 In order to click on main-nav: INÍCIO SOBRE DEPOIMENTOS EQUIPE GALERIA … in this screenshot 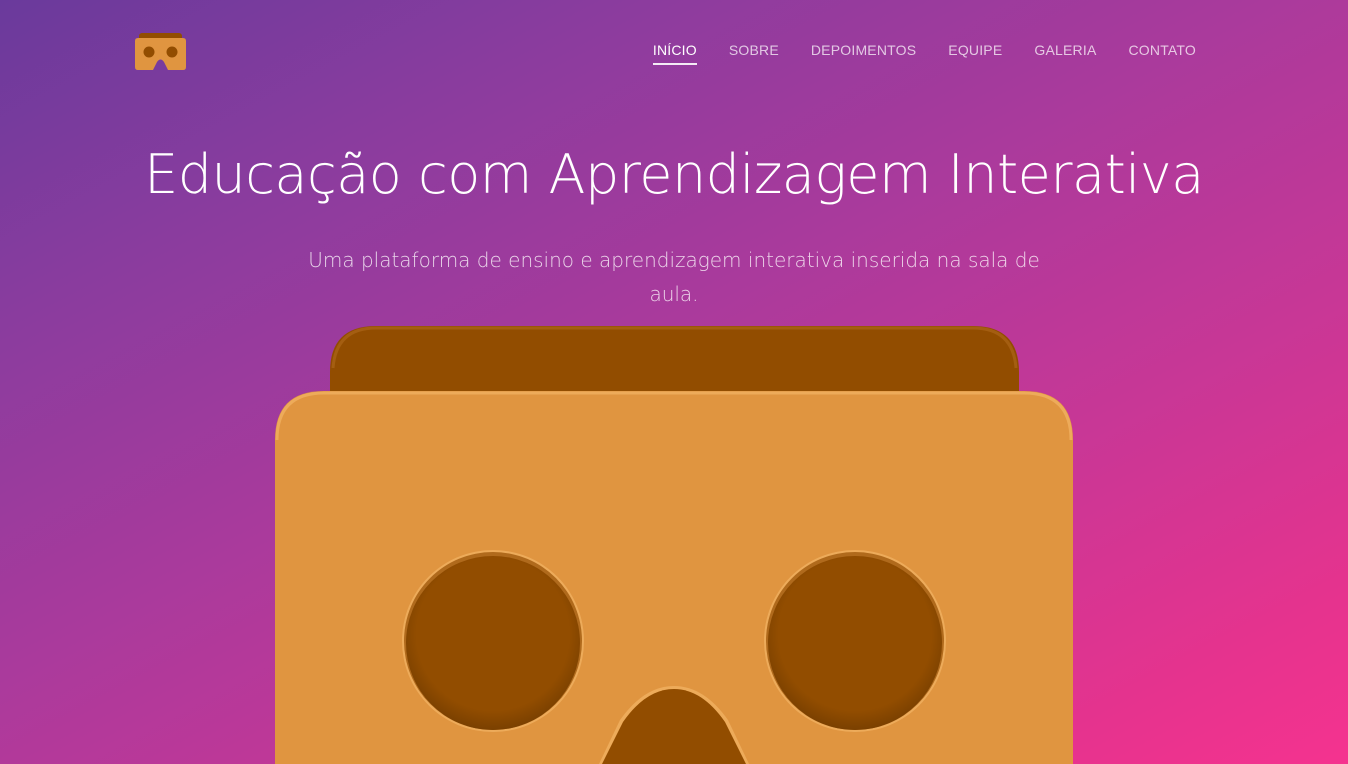, I will do `click(924, 53)`.